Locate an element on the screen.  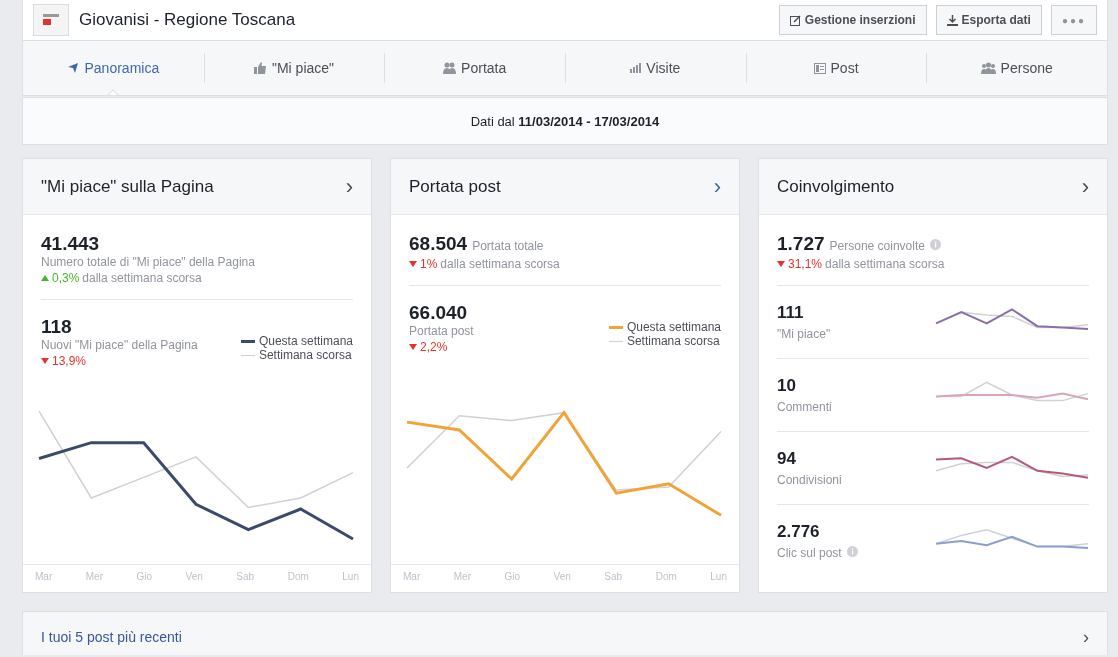
change-percent: 0,3% is located at coordinates (66, 278).